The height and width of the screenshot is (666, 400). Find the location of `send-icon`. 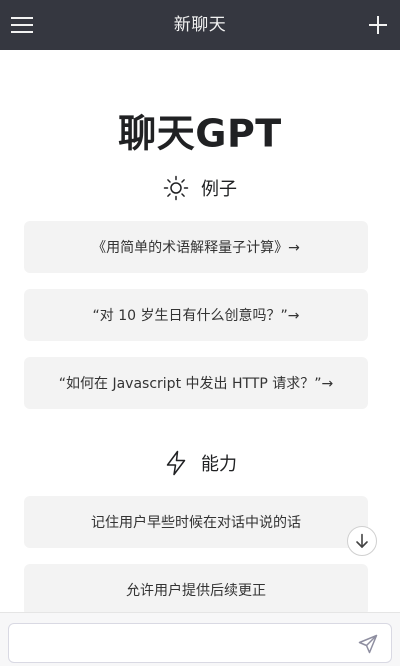

send-icon is located at coordinates (368, 644).